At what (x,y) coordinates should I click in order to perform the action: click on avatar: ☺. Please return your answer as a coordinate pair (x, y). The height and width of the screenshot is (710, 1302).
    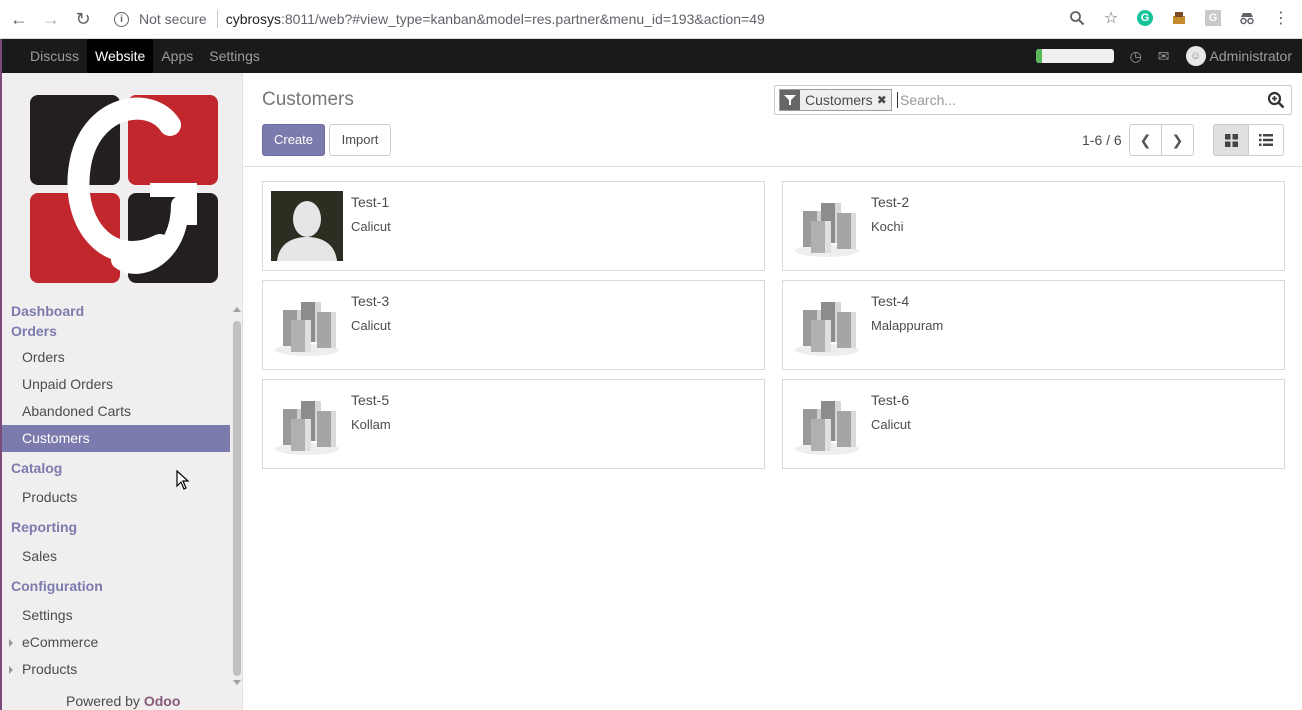
    Looking at the image, I should click on (1195, 56).